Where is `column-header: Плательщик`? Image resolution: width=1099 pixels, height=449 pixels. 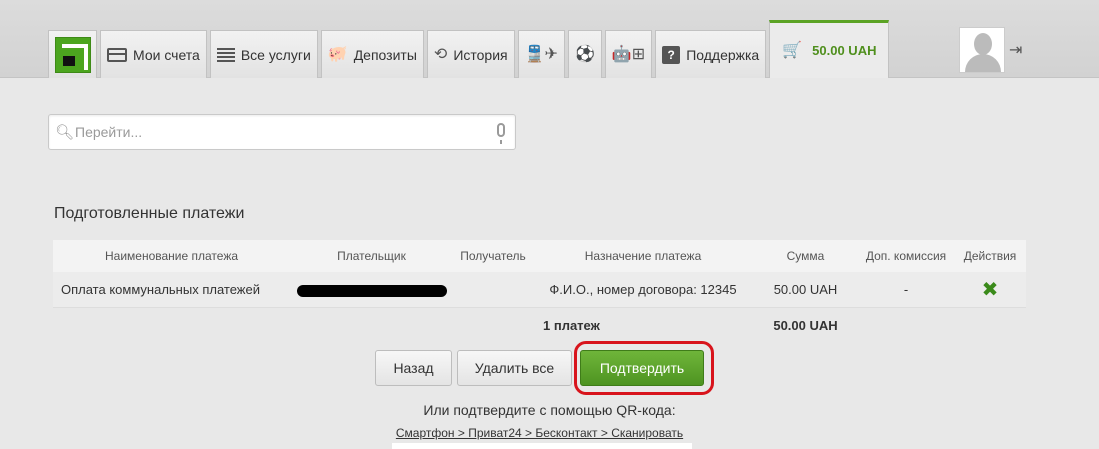 column-header: Плательщик is located at coordinates (371, 256).